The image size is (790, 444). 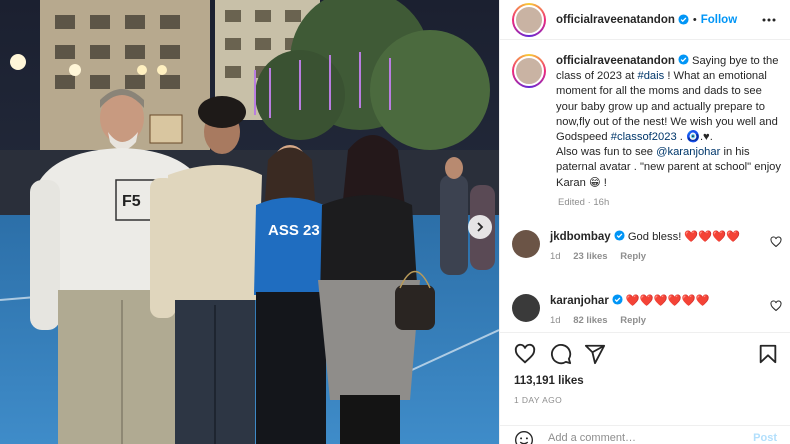 What do you see at coordinates (590, 256) in the screenshot?
I see `comment-likes: 23 likes` at bounding box center [590, 256].